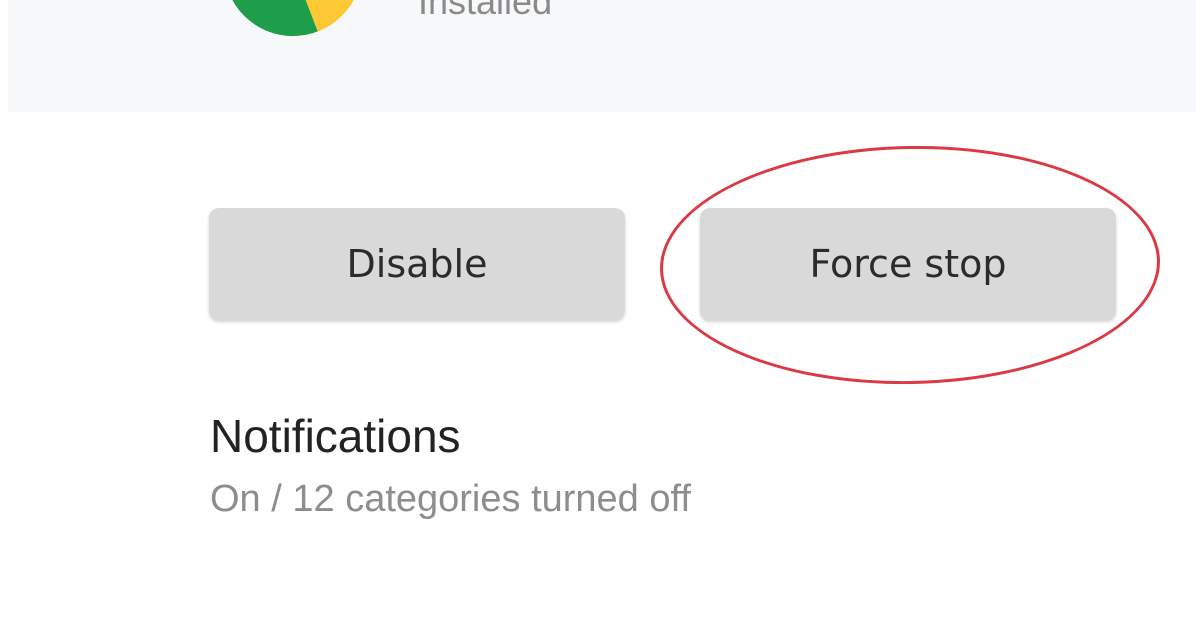  Describe the element at coordinates (485, 11) in the screenshot. I see `install-status: Installed` at that location.